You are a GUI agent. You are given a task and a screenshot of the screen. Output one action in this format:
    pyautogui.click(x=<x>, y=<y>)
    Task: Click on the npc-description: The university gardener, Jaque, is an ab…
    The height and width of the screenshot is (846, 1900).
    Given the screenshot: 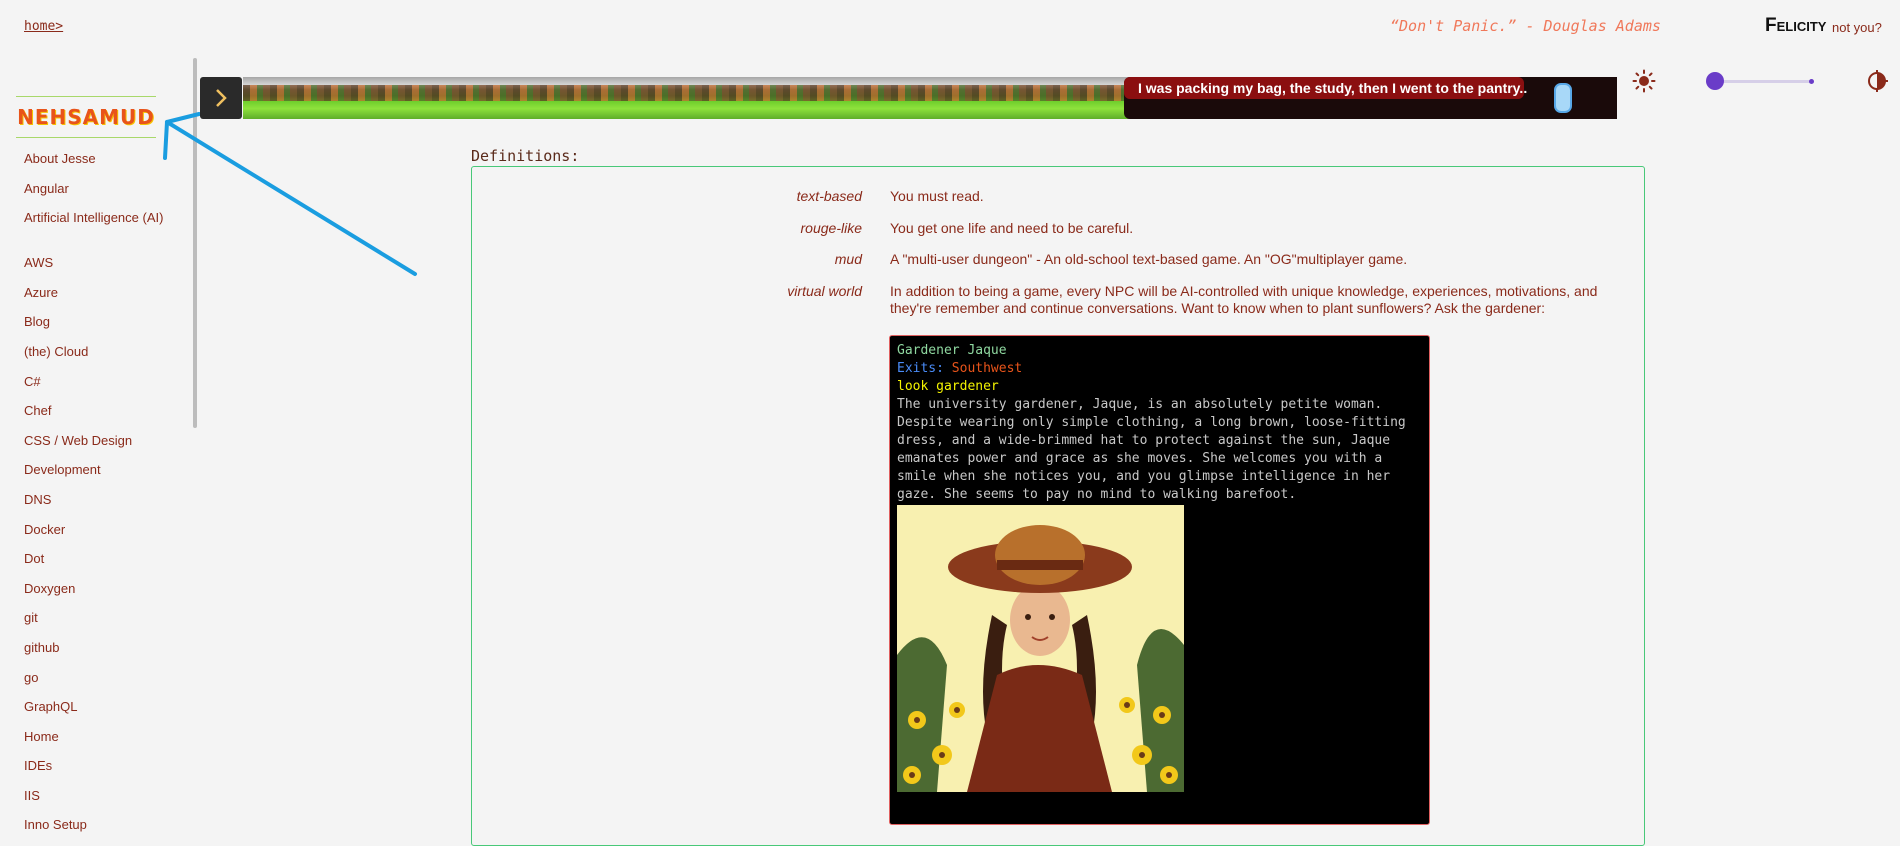 What is the action you would take?
    pyautogui.click(x=1151, y=449)
    